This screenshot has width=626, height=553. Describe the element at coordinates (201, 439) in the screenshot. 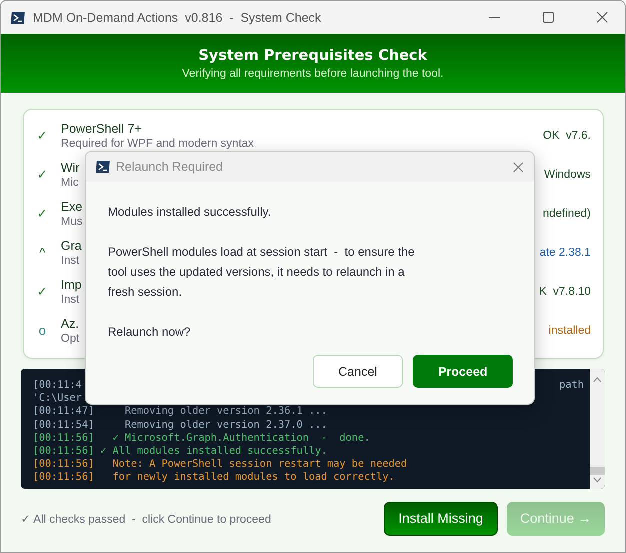

I see `log-line: [00:11:56] ✓ Microsoft.Graph.Authentication - done.` at that location.